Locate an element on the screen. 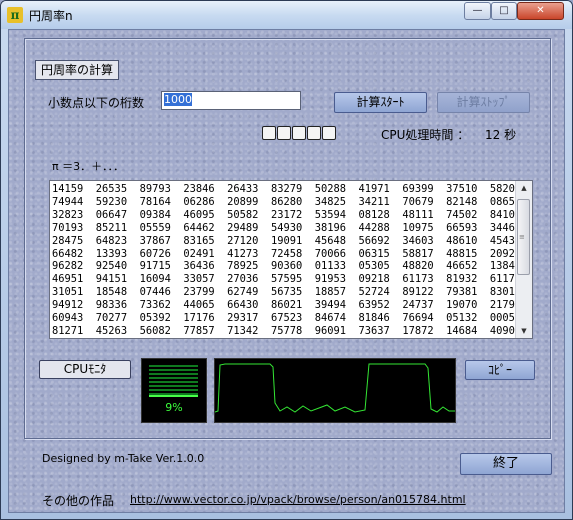 The image size is (573, 520). exit-button: 終了 is located at coordinates (506, 464).